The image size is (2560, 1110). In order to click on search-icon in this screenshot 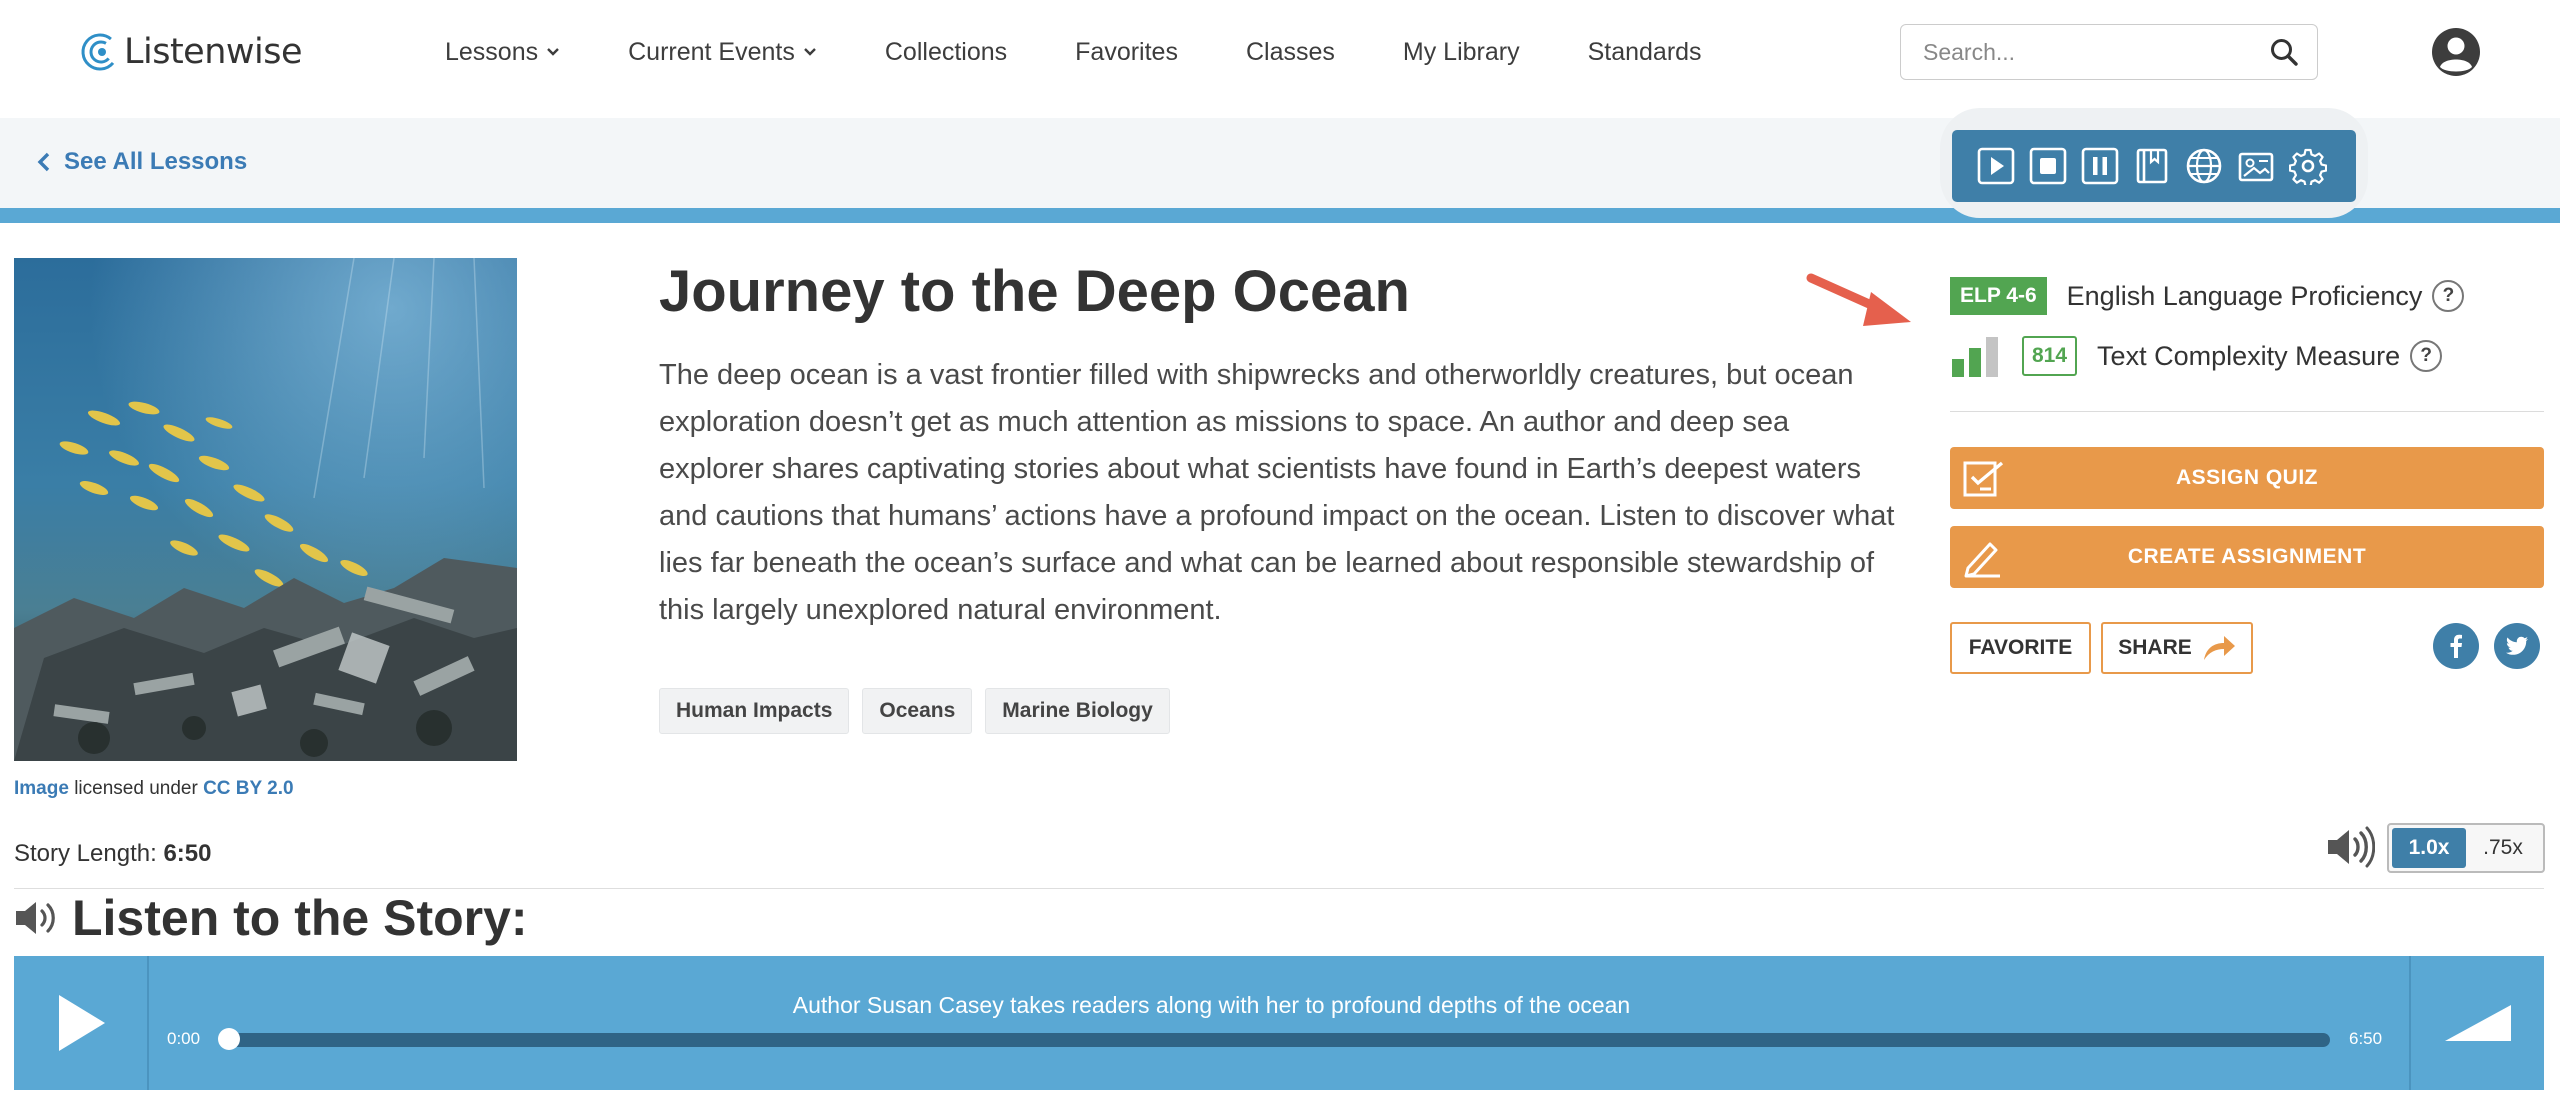, I will do `click(2284, 52)`.